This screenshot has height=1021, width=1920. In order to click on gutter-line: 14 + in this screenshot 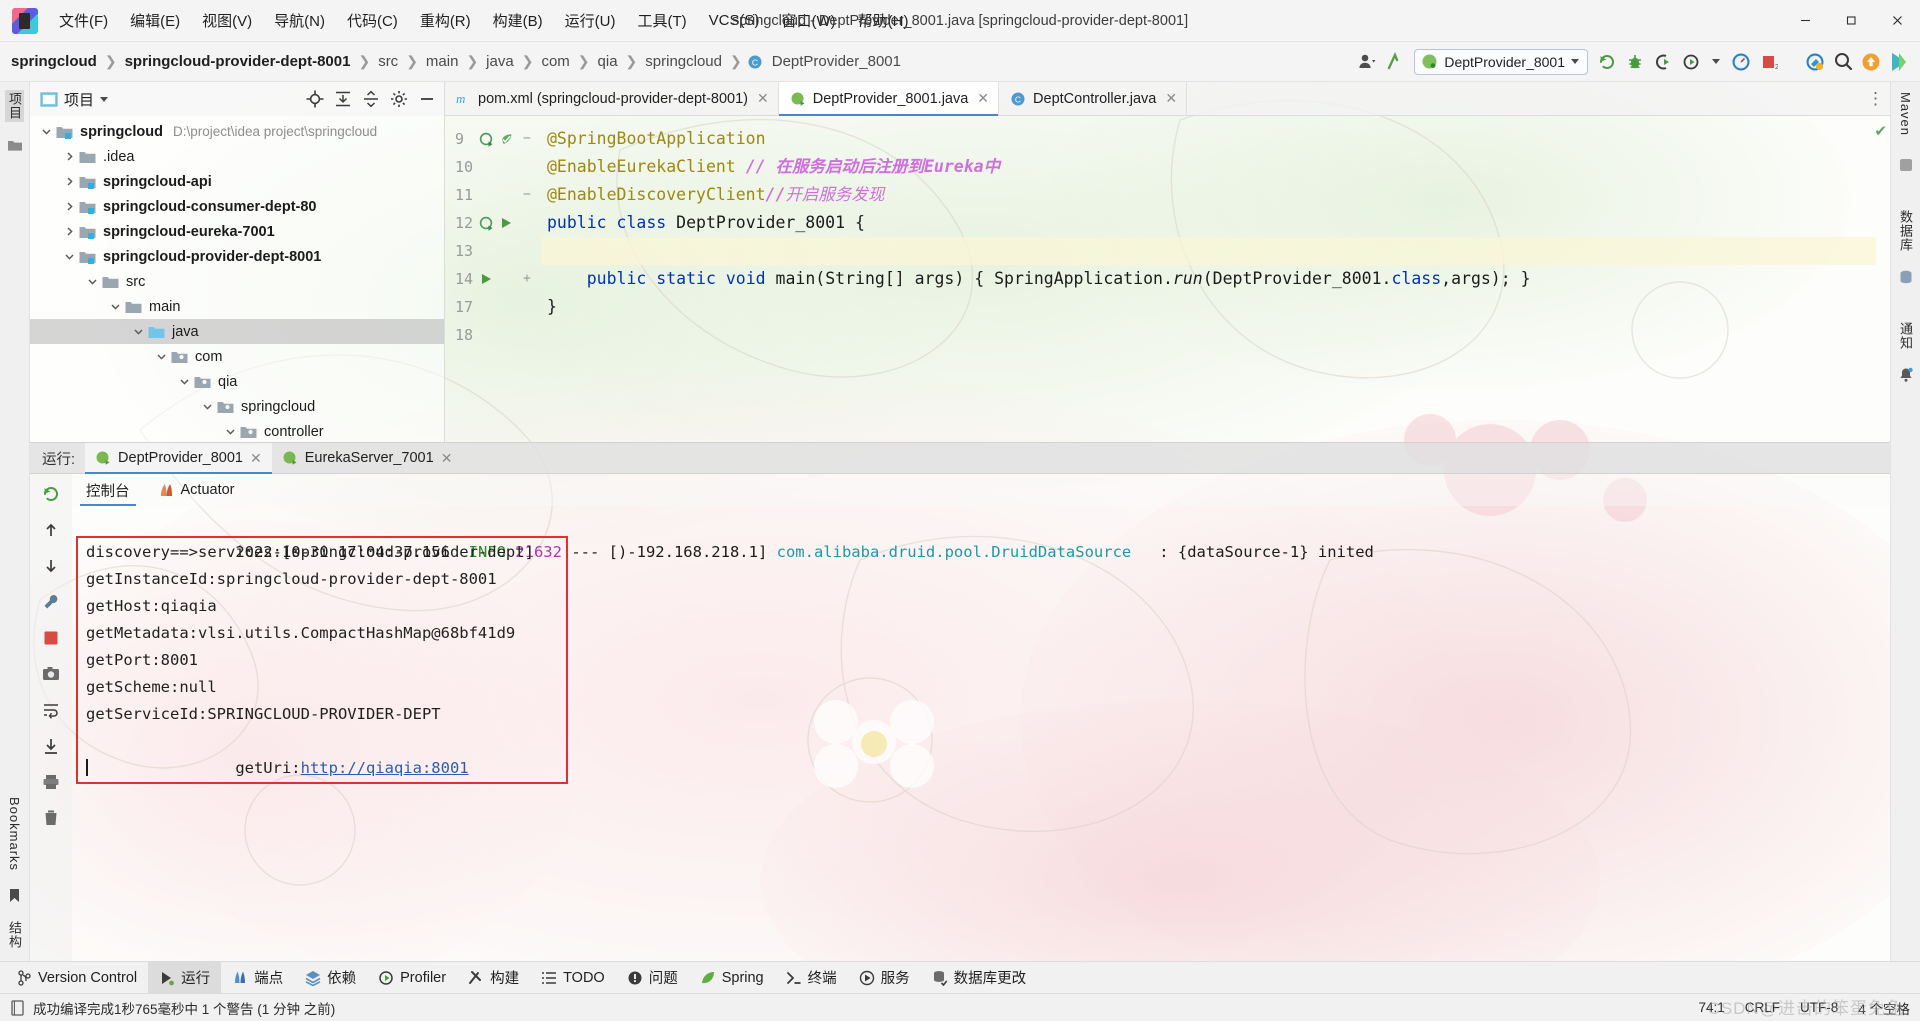, I will do `click(493, 279)`.